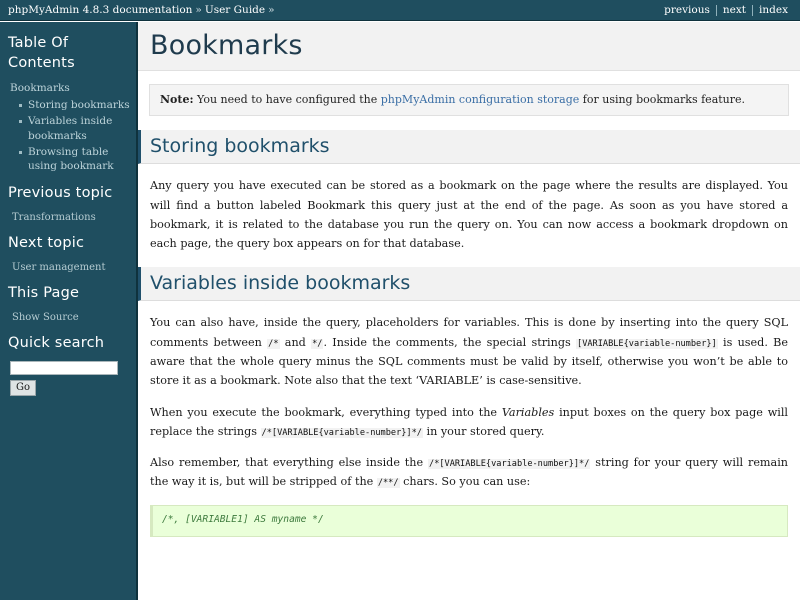 The image size is (800, 600). I want to click on breadcrumb-root-link: phpMyAdmin 4.8.3 documentation, so click(100, 10).